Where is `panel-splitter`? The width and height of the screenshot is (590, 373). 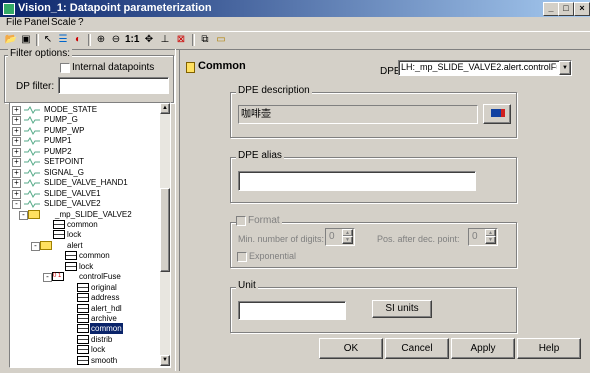
panel-splitter is located at coordinates (177, 210).